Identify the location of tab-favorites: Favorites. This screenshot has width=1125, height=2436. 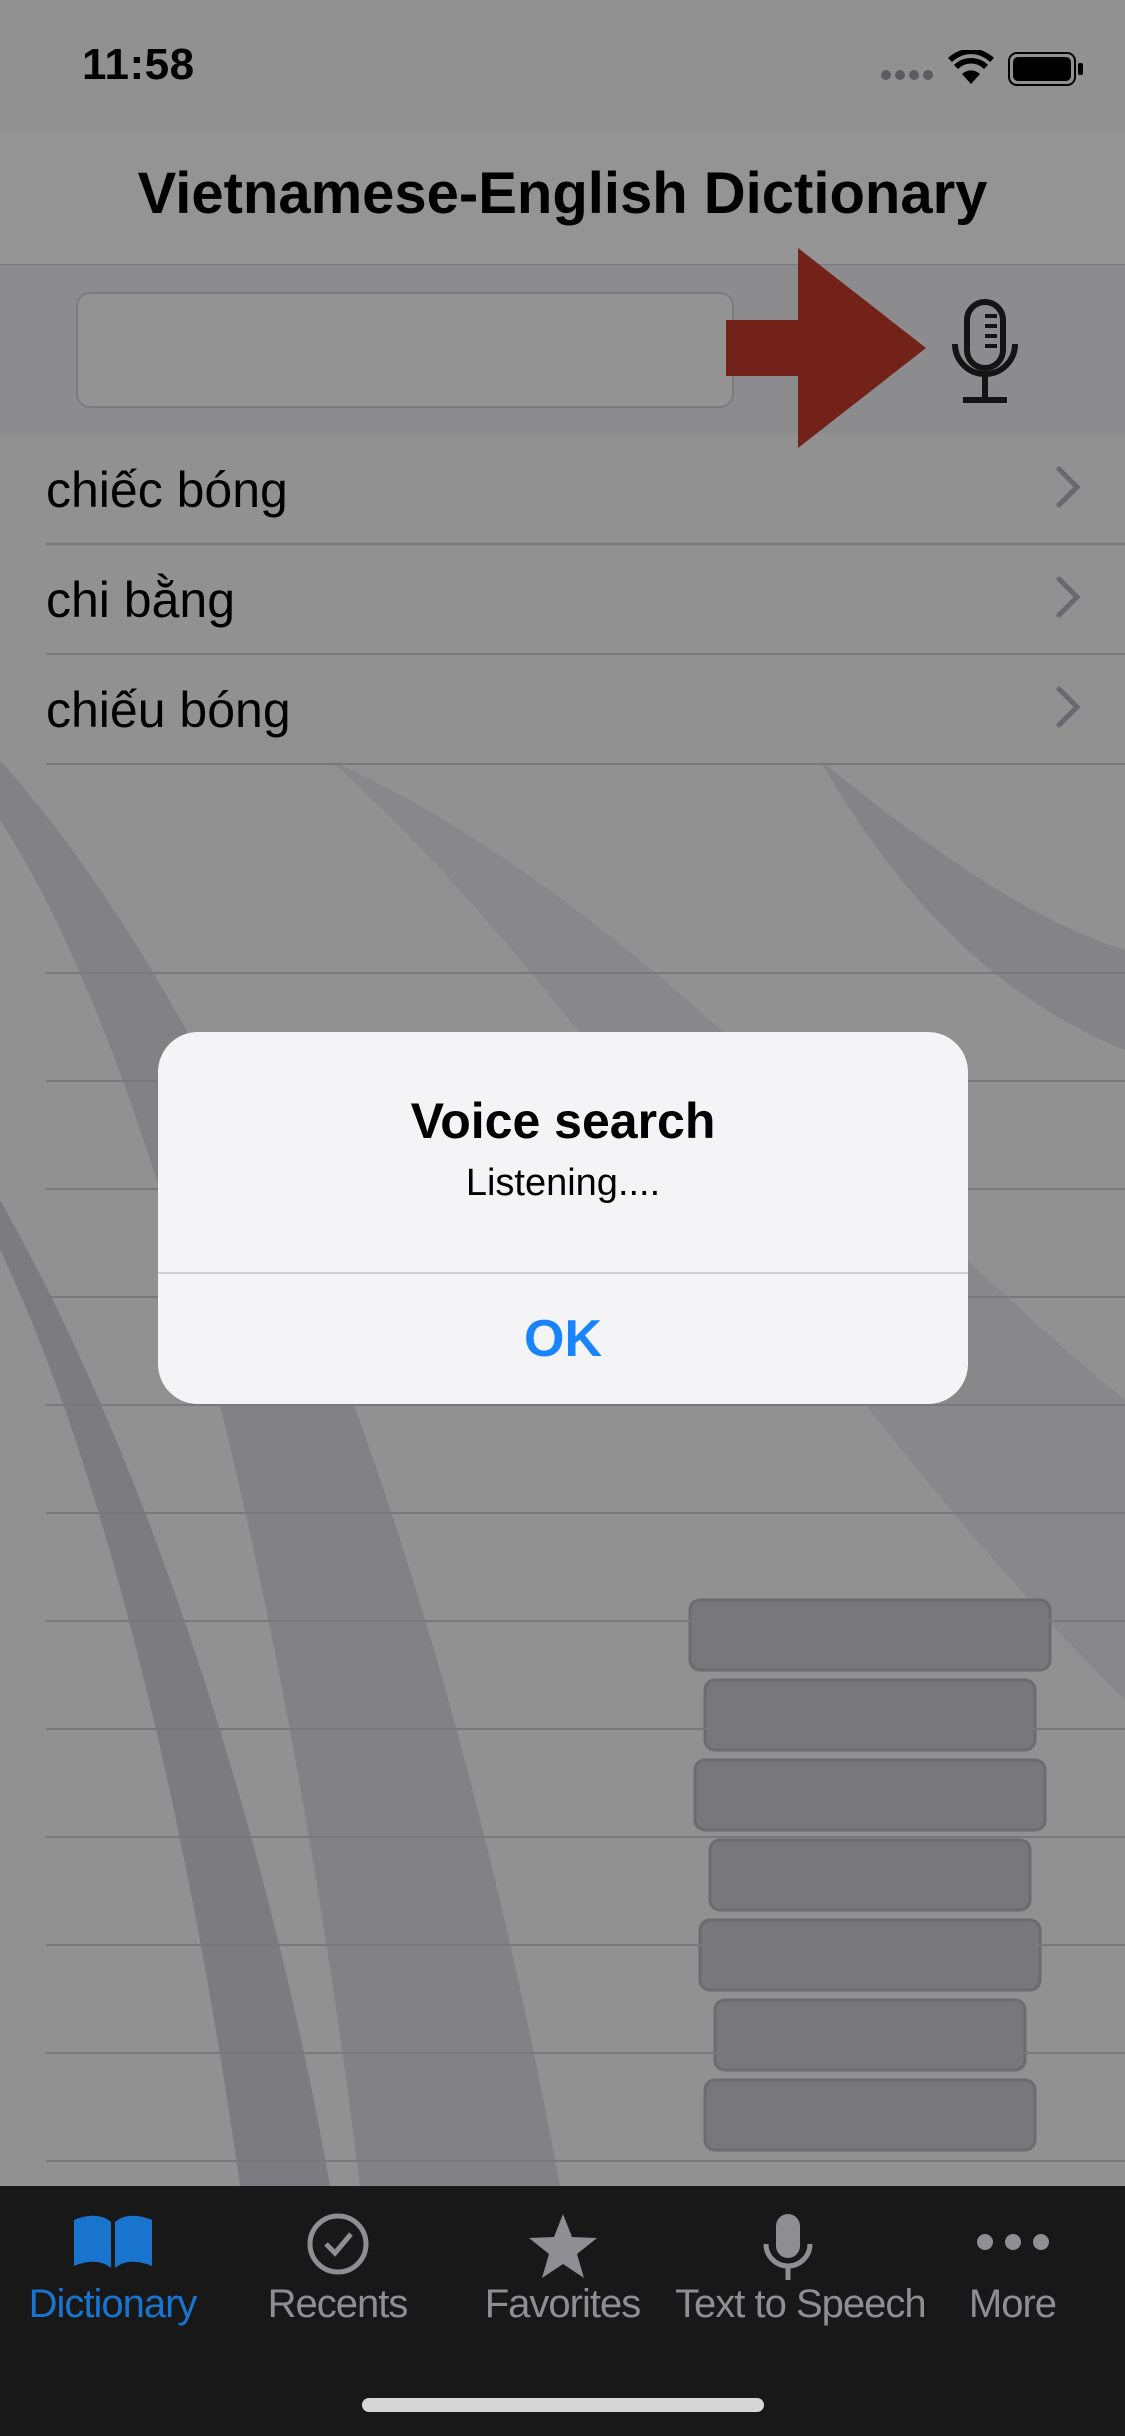
(562, 2266).